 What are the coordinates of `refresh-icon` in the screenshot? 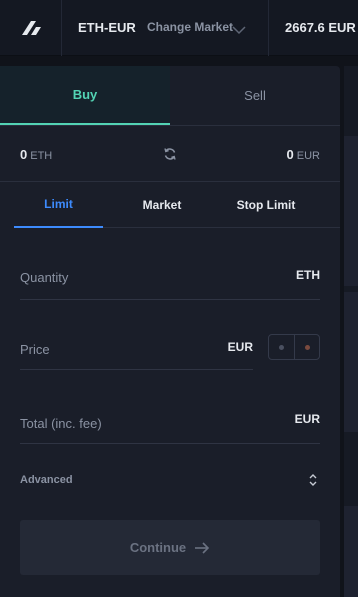 It's located at (170, 156).